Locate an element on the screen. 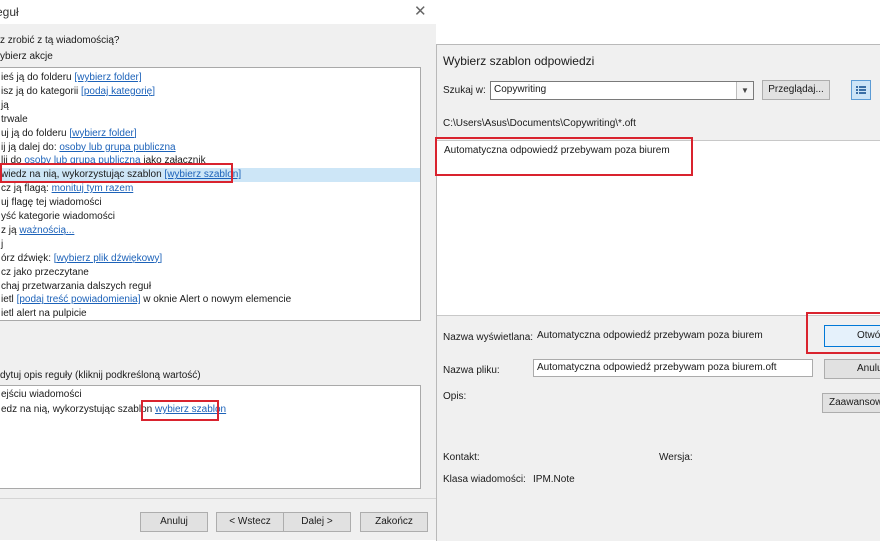  action-text: ietl is located at coordinates (9, 300).